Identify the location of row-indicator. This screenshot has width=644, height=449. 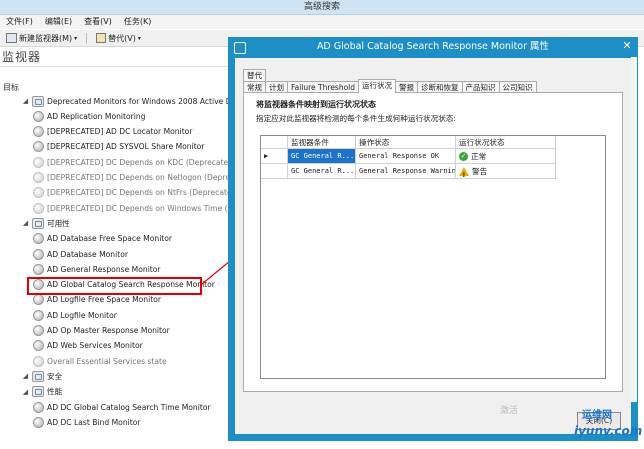
(274, 171).